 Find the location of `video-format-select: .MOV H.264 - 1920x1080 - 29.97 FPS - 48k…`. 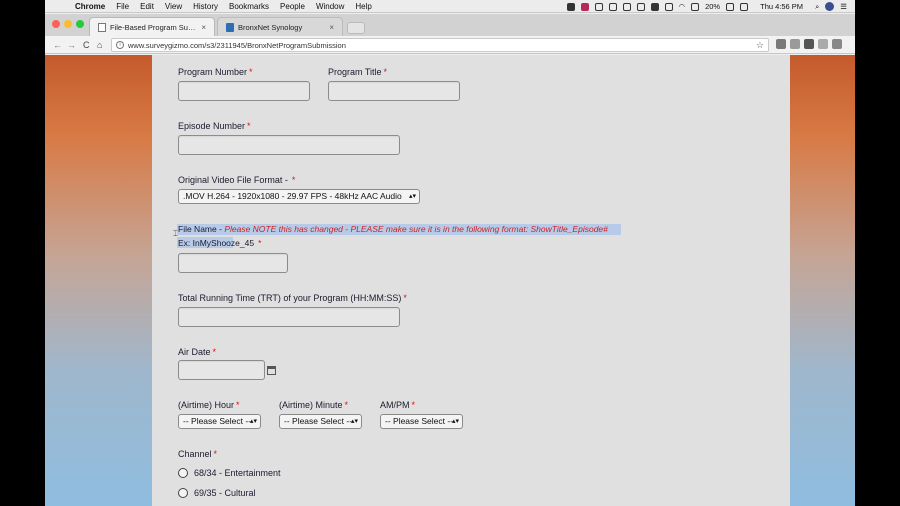

video-format-select: .MOV H.264 - 1920x1080 - 29.97 FPS - 48k… is located at coordinates (299, 196).